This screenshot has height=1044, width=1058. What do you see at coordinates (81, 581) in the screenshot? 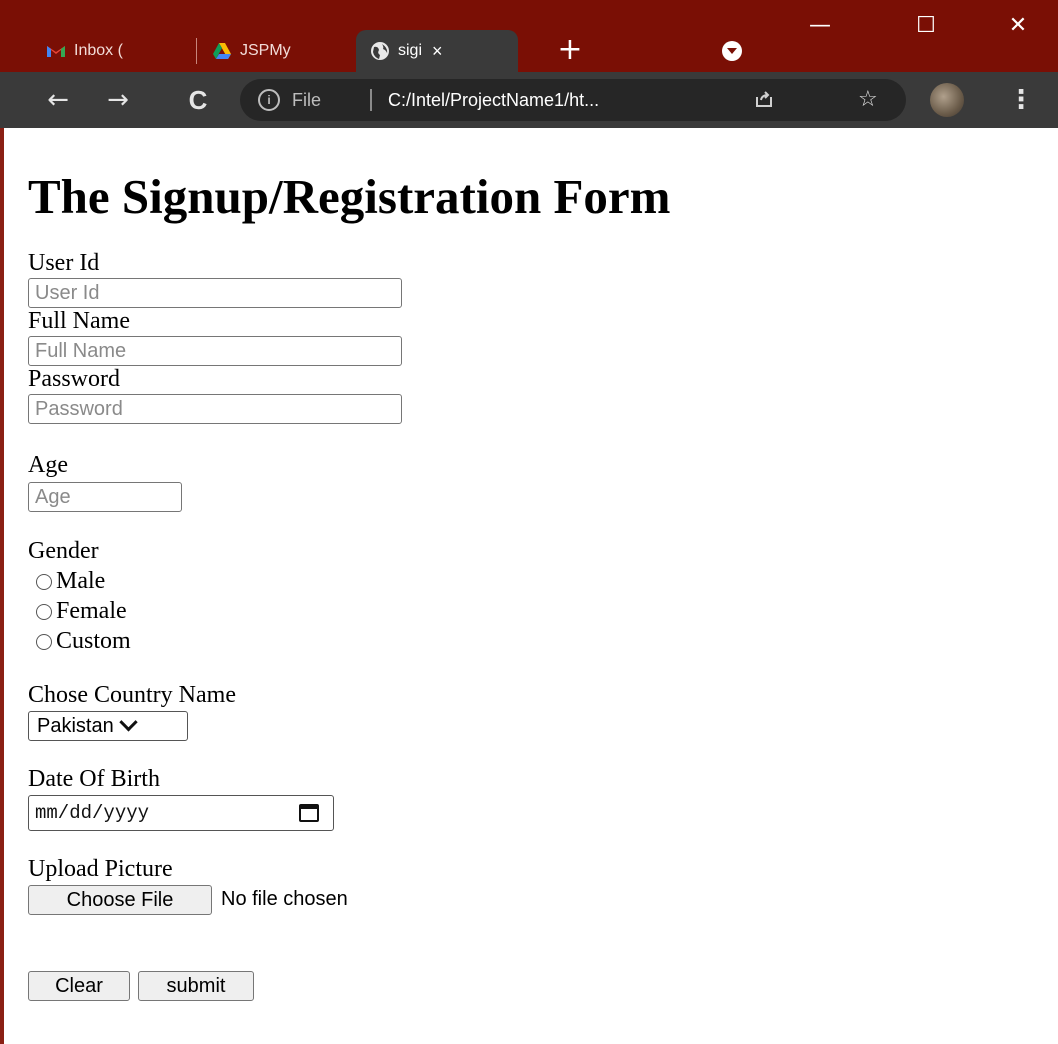
I see `radio-label: Male` at bounding box center [81, 581].